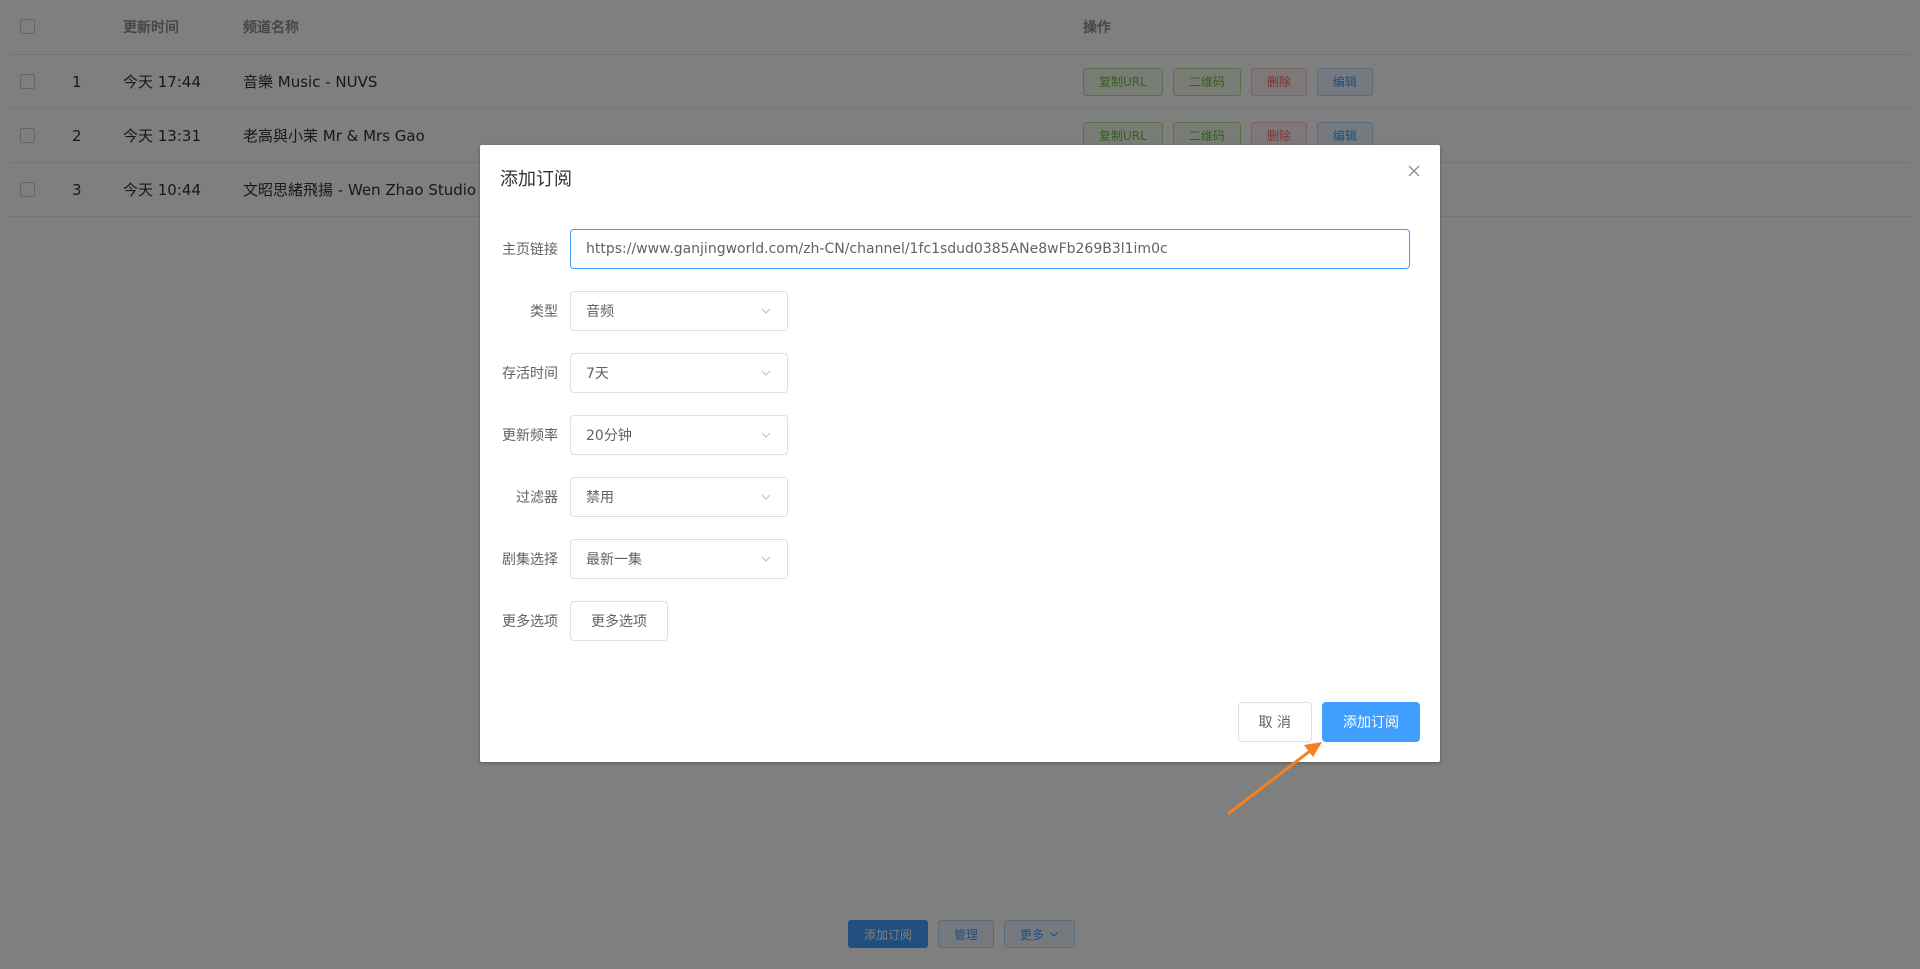 Image resolution: width=1920 pixels, height=969 pixels. Describe the element at coordinates (600, 498) in the screenshot. I see `filter-select-value: 禁用` at that location.